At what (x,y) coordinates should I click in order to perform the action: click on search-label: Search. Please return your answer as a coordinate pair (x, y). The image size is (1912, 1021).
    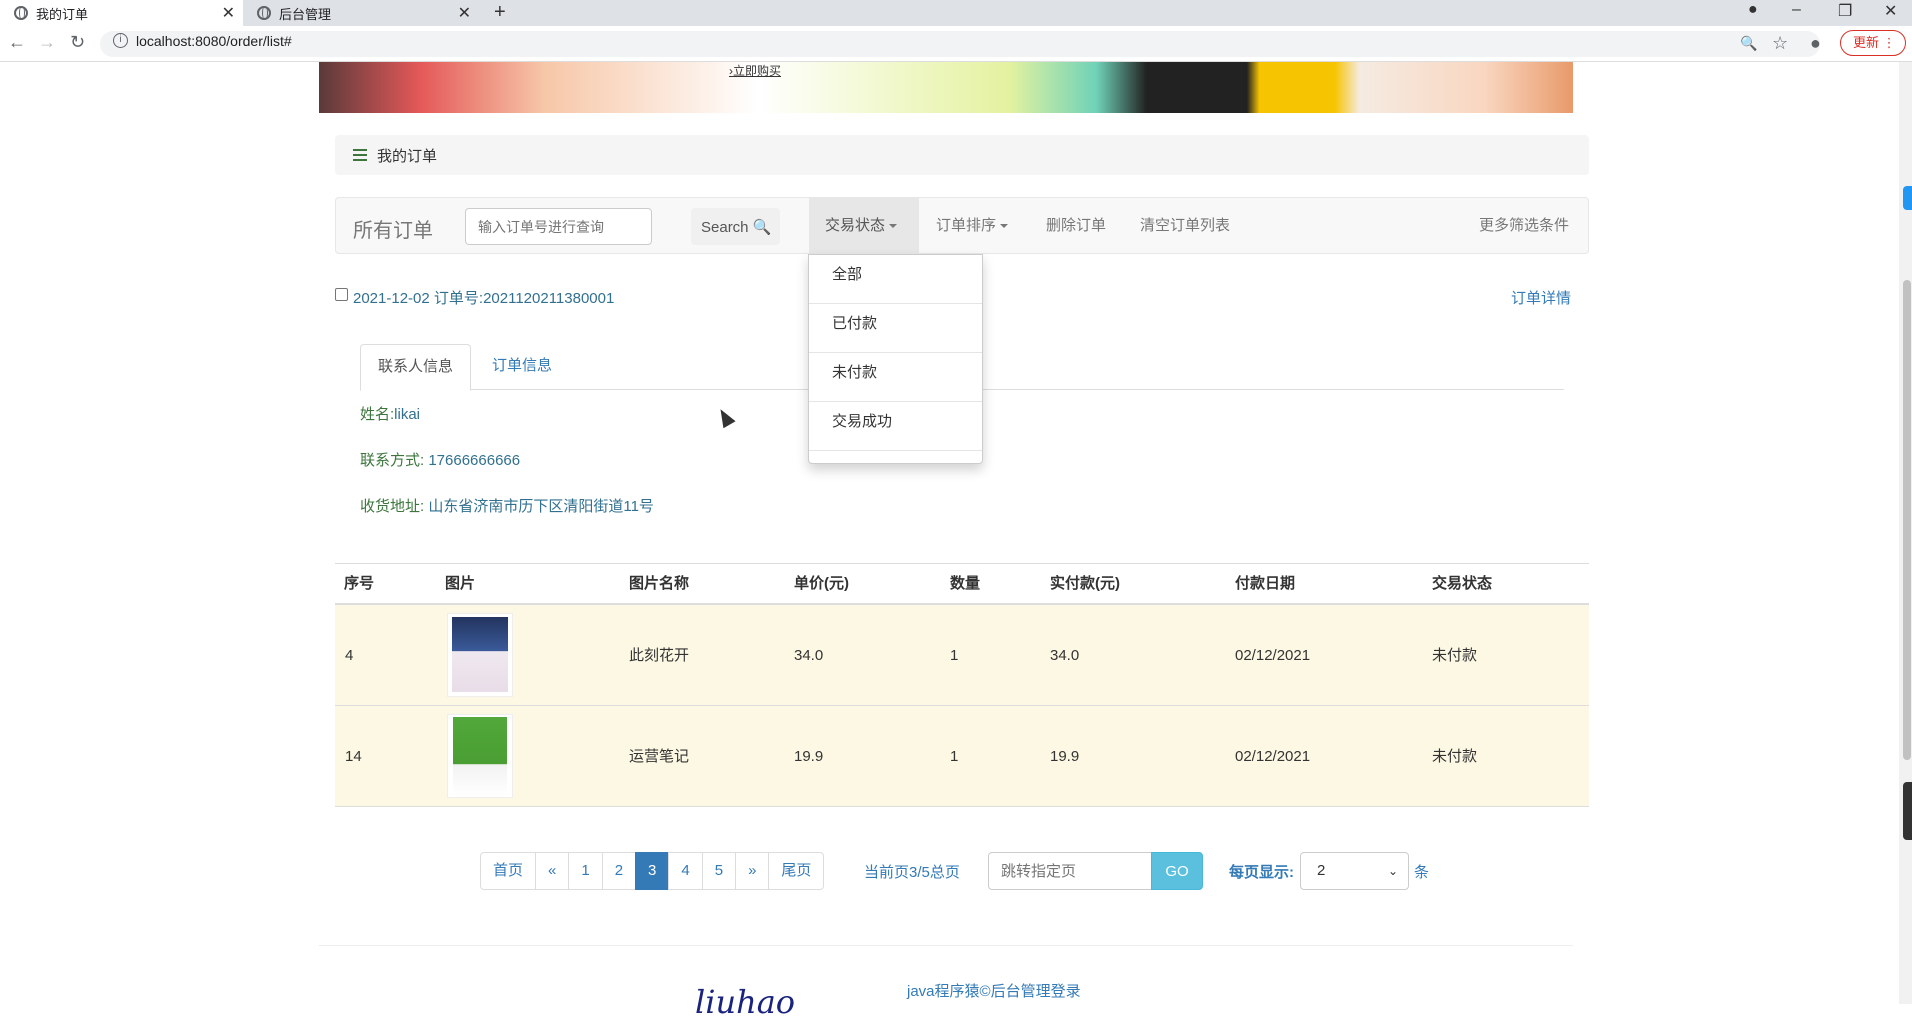
    Looking at the image, I should click on (725, 227).